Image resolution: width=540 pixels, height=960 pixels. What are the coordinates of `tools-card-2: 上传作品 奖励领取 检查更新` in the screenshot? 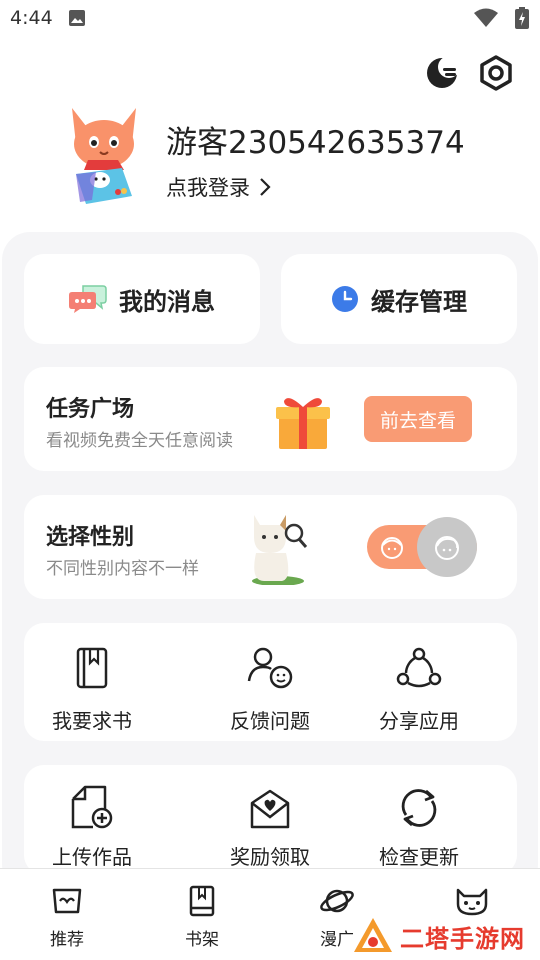 It's located at (270, 820).